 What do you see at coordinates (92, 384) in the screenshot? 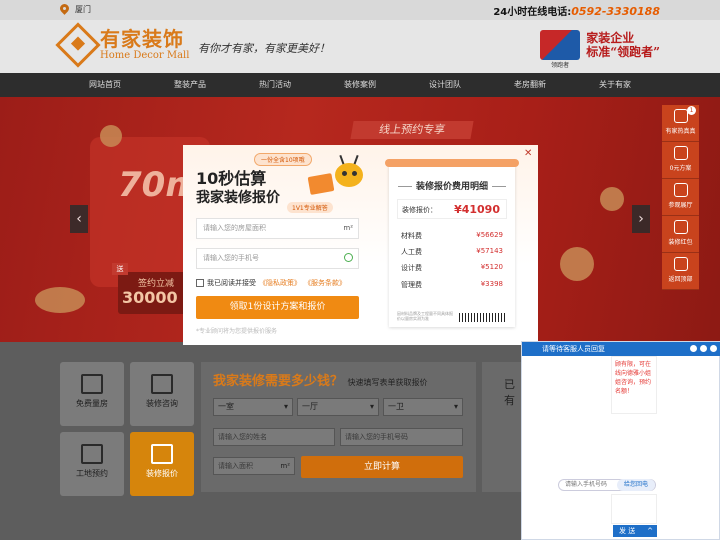
I see `house-measure-icon` at bounding box center [92, 384].